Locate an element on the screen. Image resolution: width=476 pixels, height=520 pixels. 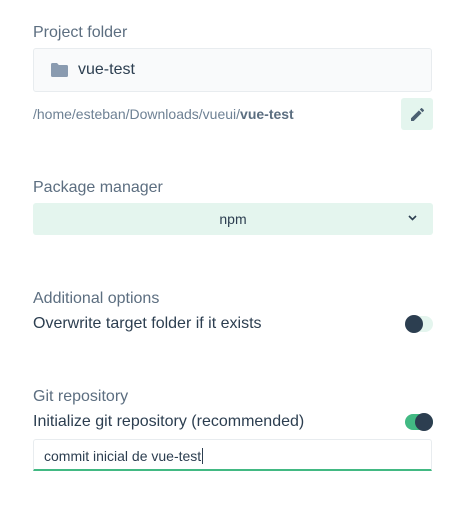
git-init-label: Initialize git repository (recommended) is located at coordinates (169, 421).